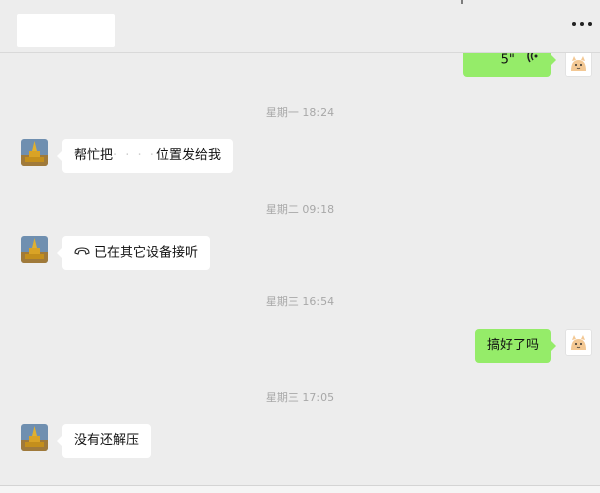 Image resolution: width=600 pixels, height=493 pixels. What do you see at coordinates (66, 30) in the screenshot?
I see `chat-title` at bounding box center [66, 30].